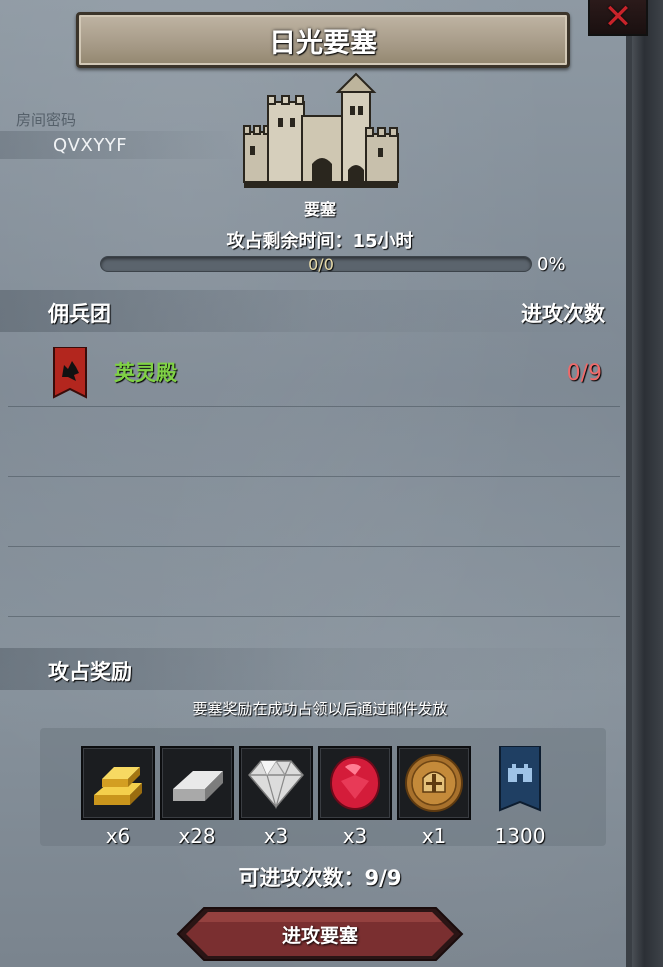 The height and width of the screenshot is (967, 663). What do you see at coordinates (118, 786) in the screenshot?
I see `gold-bar-icon` at bounding box center [118, 786].